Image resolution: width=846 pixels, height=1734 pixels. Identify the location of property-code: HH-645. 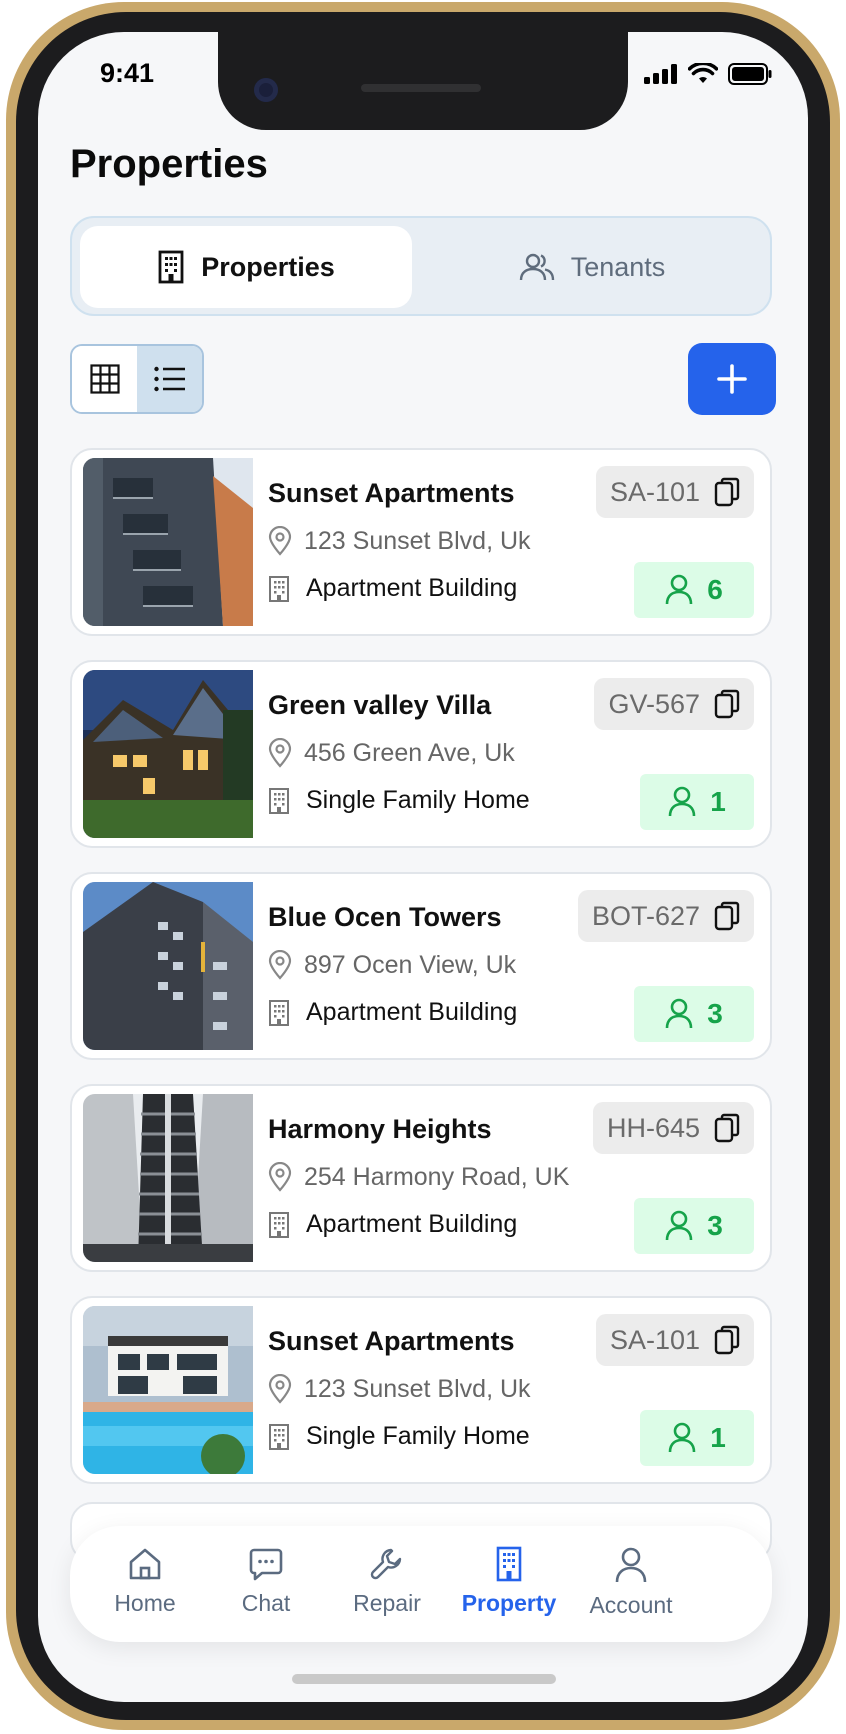
(653, 1127).